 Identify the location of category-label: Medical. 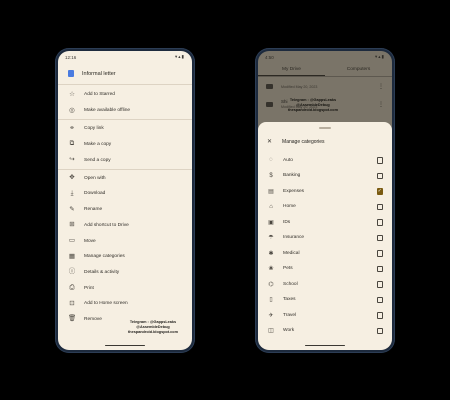
(291, 253).